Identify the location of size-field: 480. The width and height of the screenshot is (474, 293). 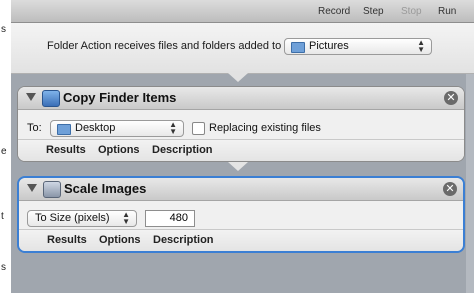
(170, 218).